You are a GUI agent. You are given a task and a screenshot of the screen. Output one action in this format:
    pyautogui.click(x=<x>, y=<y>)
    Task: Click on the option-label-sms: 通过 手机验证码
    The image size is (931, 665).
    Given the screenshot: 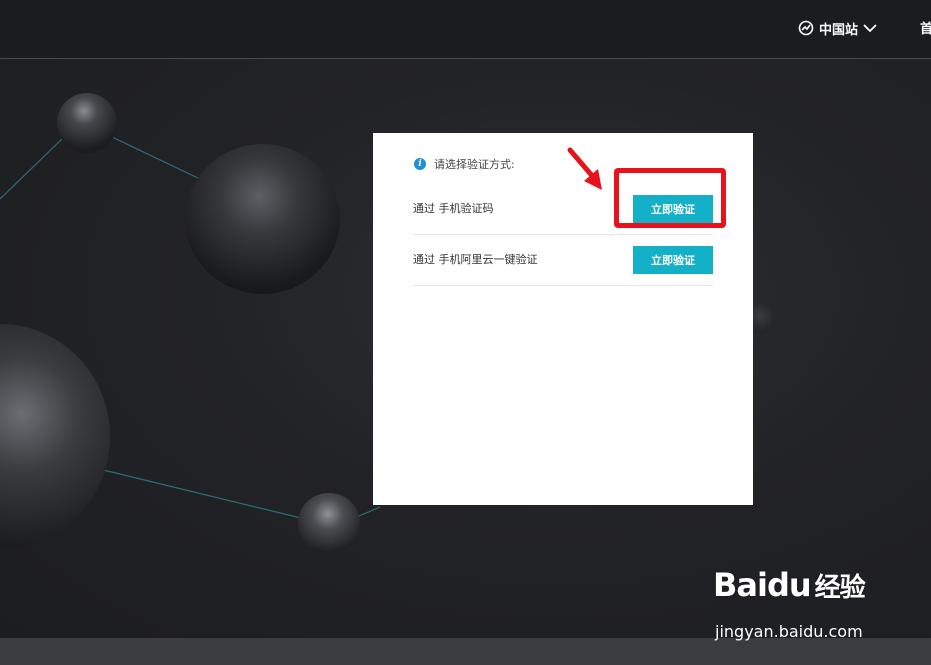 What is the action you would take?
    pyautogui.click(x=453, y=208)
    